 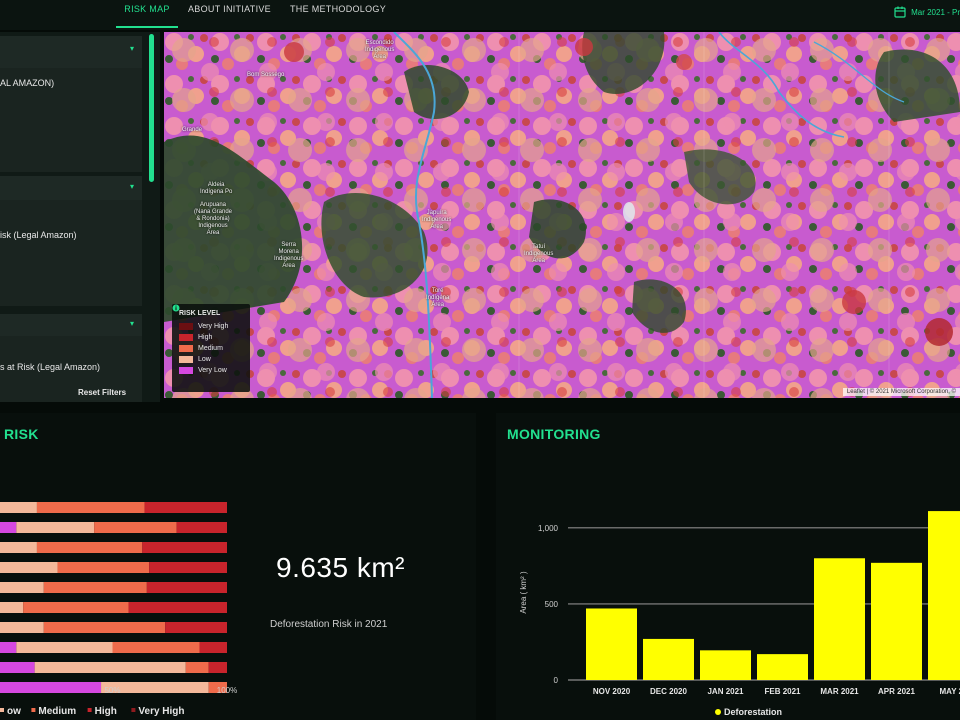 I want to click on y-tick-label: 1,000, so click(x=548, y=528).